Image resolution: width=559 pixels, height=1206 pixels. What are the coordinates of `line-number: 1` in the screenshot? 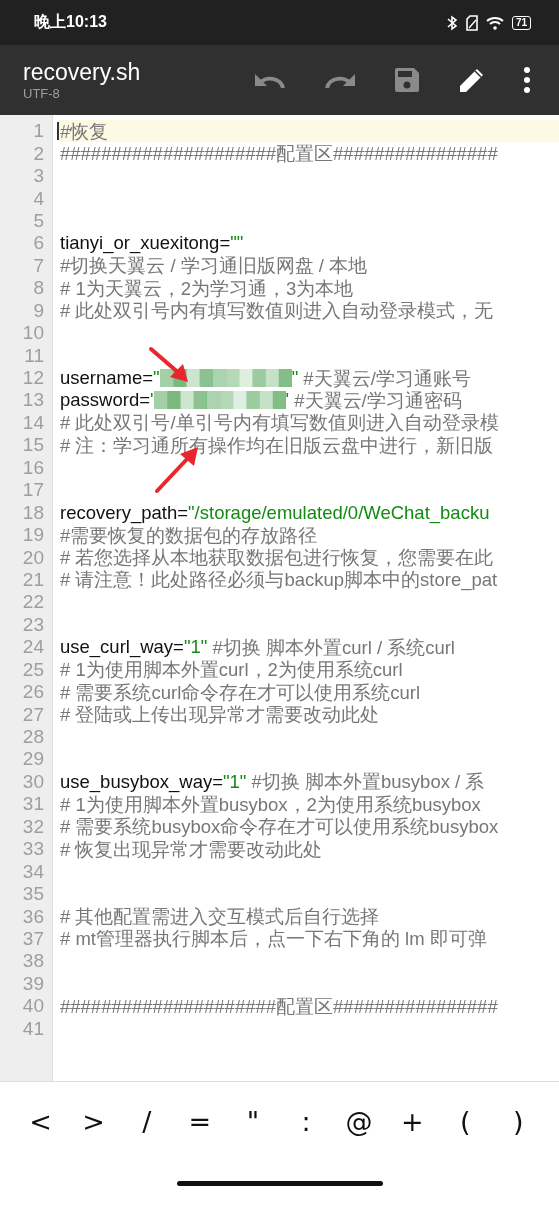 It's located at (38, 131).